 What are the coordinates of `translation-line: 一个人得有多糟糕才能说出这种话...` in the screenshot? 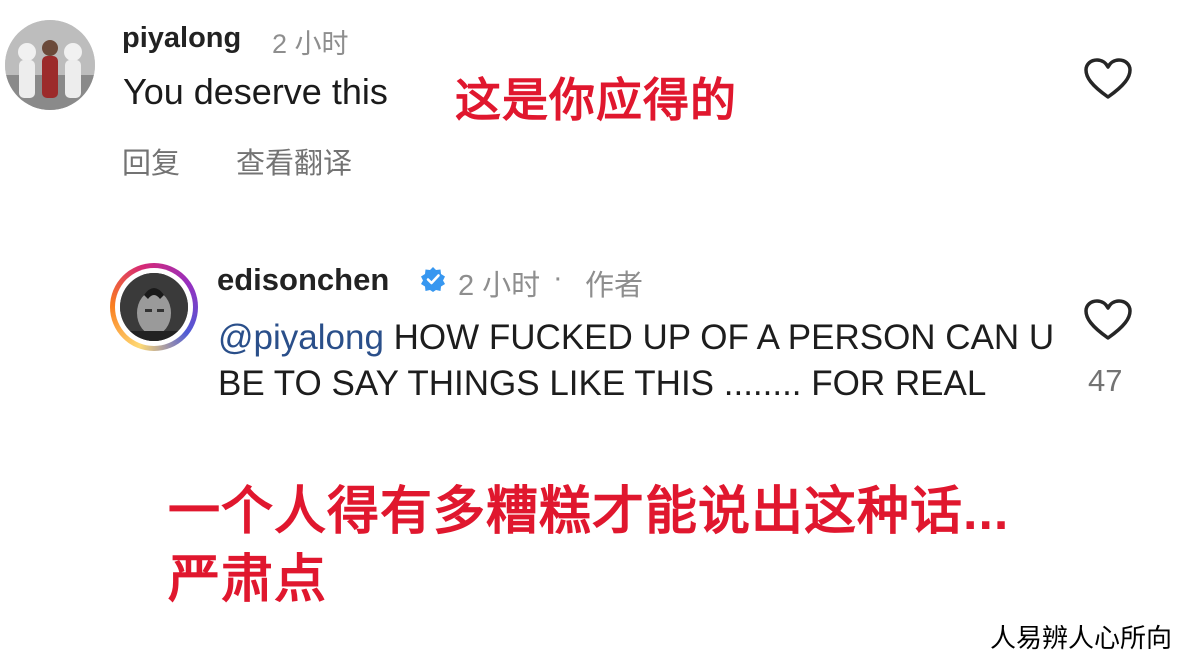 It's located at (589, 512).